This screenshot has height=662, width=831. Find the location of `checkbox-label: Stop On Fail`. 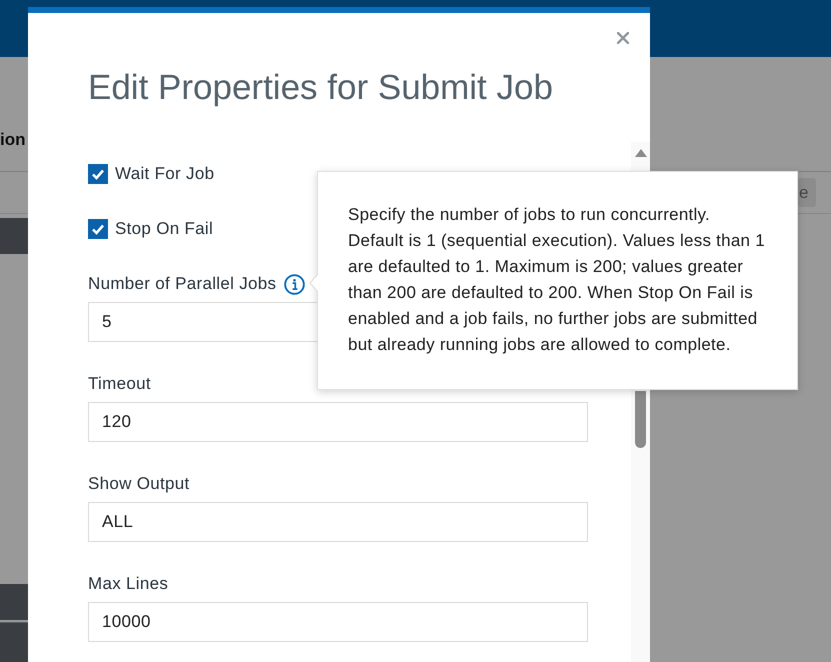

checkbox-label: Stop On Fail is located at coordinates (164, 229).